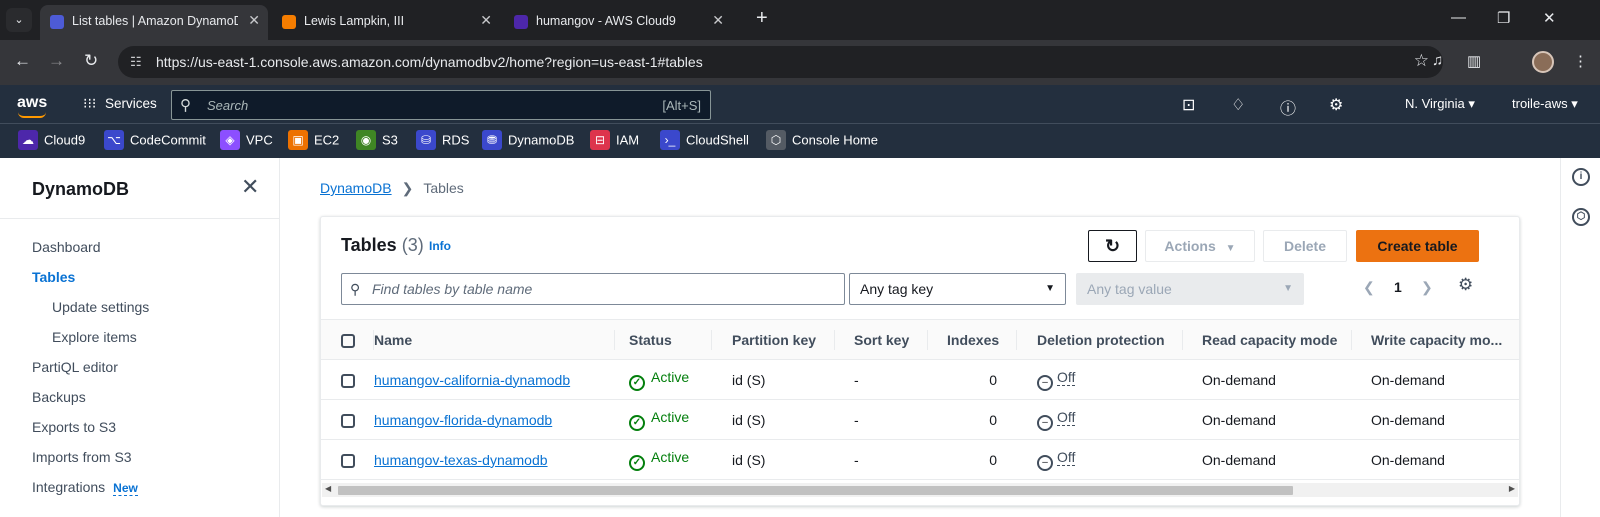 The width and height of the screenshot is (1600, 517). Describe the element at coordinates (94, 337) in the screenshot. I see `sidebar-item-explore-items: Explore items` at that location.